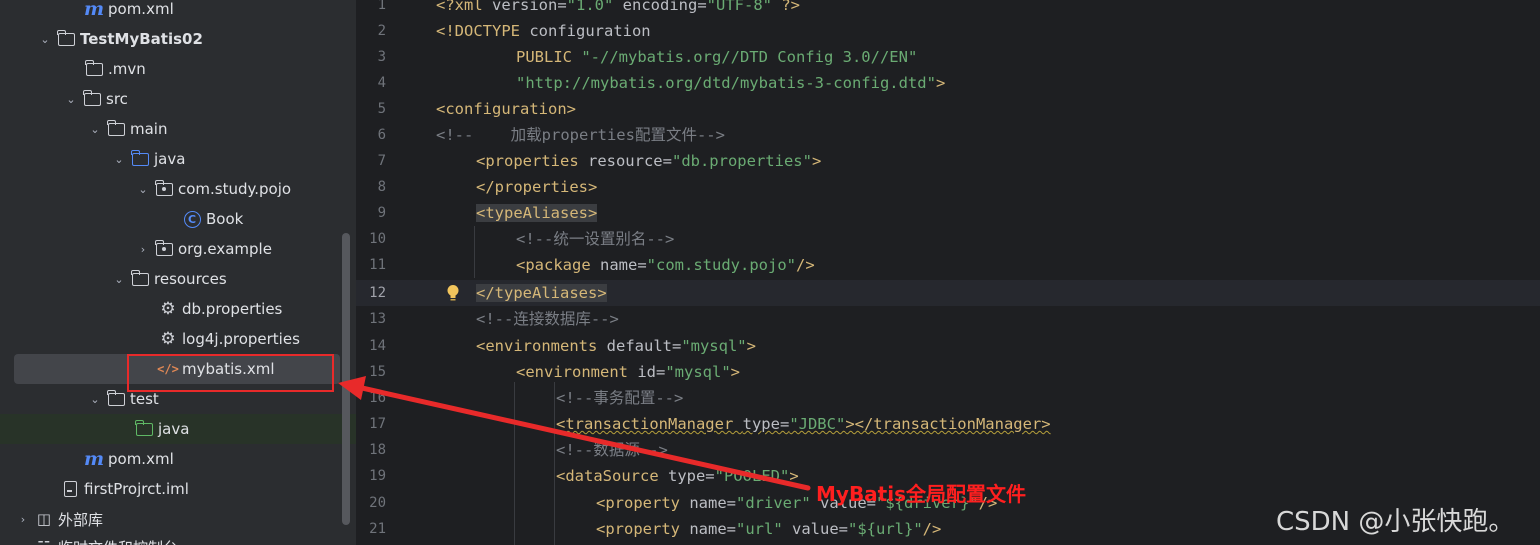 The height and width of the screenshot is (545, 1540). I want to click on scratch-icon: ☷, so click(44, 541).